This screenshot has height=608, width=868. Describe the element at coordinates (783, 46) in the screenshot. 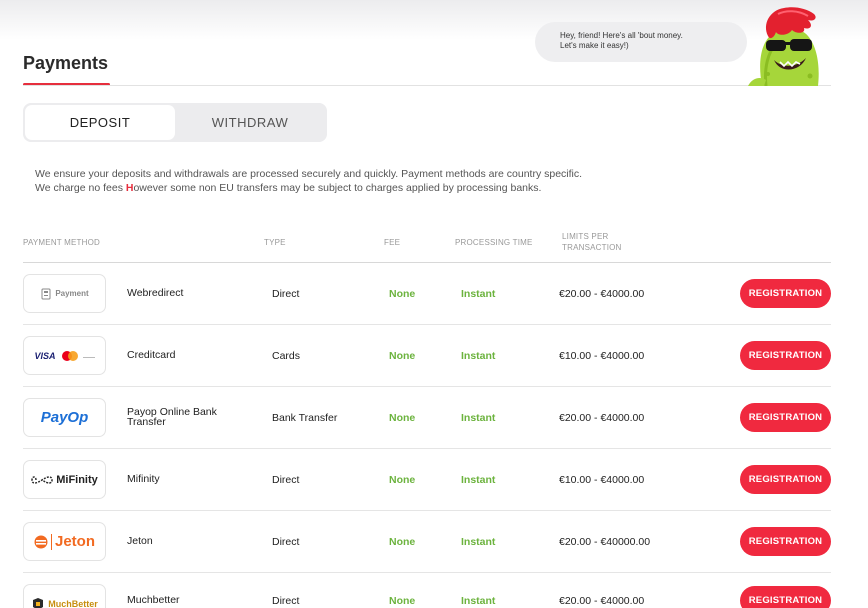

I see `mascot-character-icon` at that location.